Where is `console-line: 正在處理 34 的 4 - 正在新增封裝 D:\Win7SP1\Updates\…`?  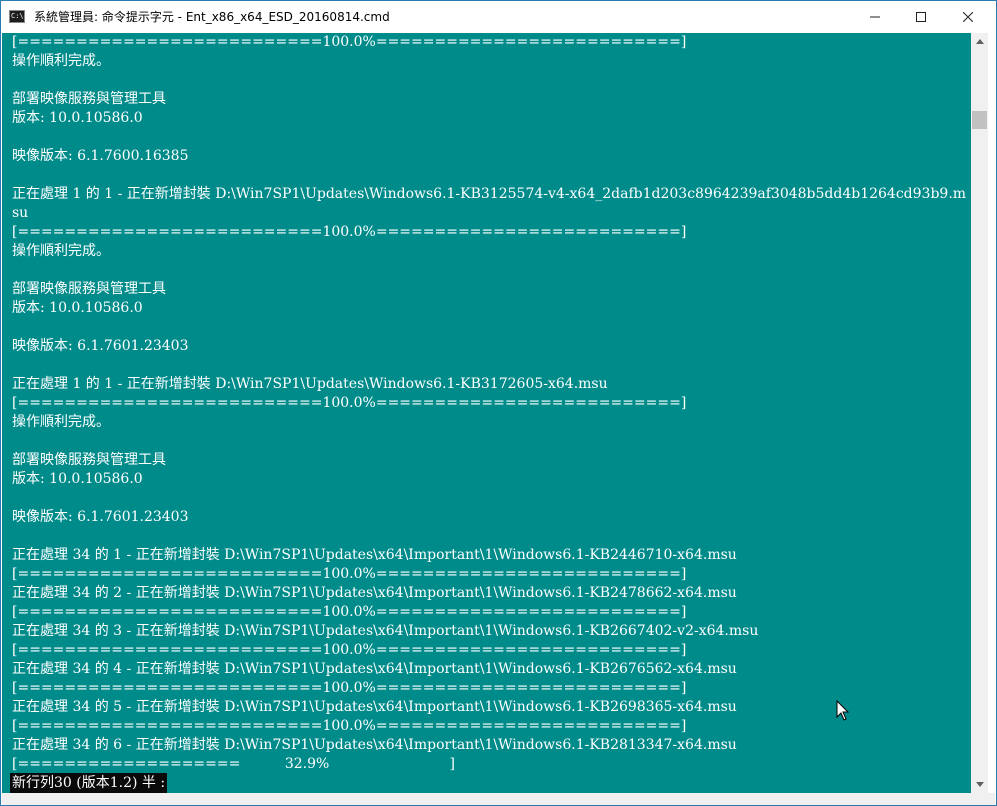
console-line: 正在處理 34 的 4 - 正在新增封裝 D:\Win7SP1\Updates\… is located at coordinates (374, 669).